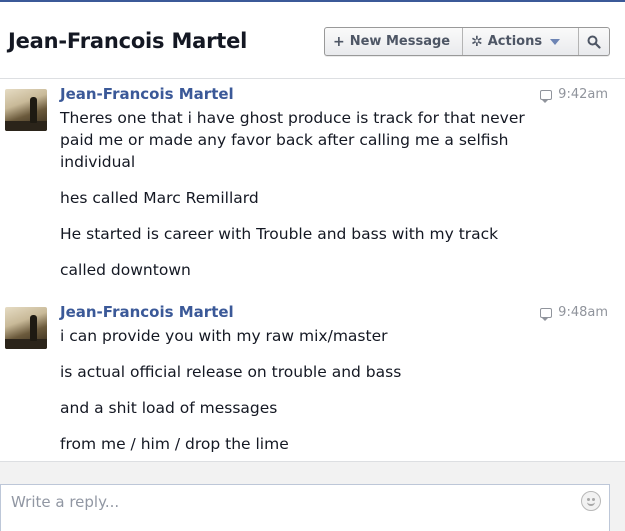  I want to click on new-message-button: + New Message, so click(394, 41).